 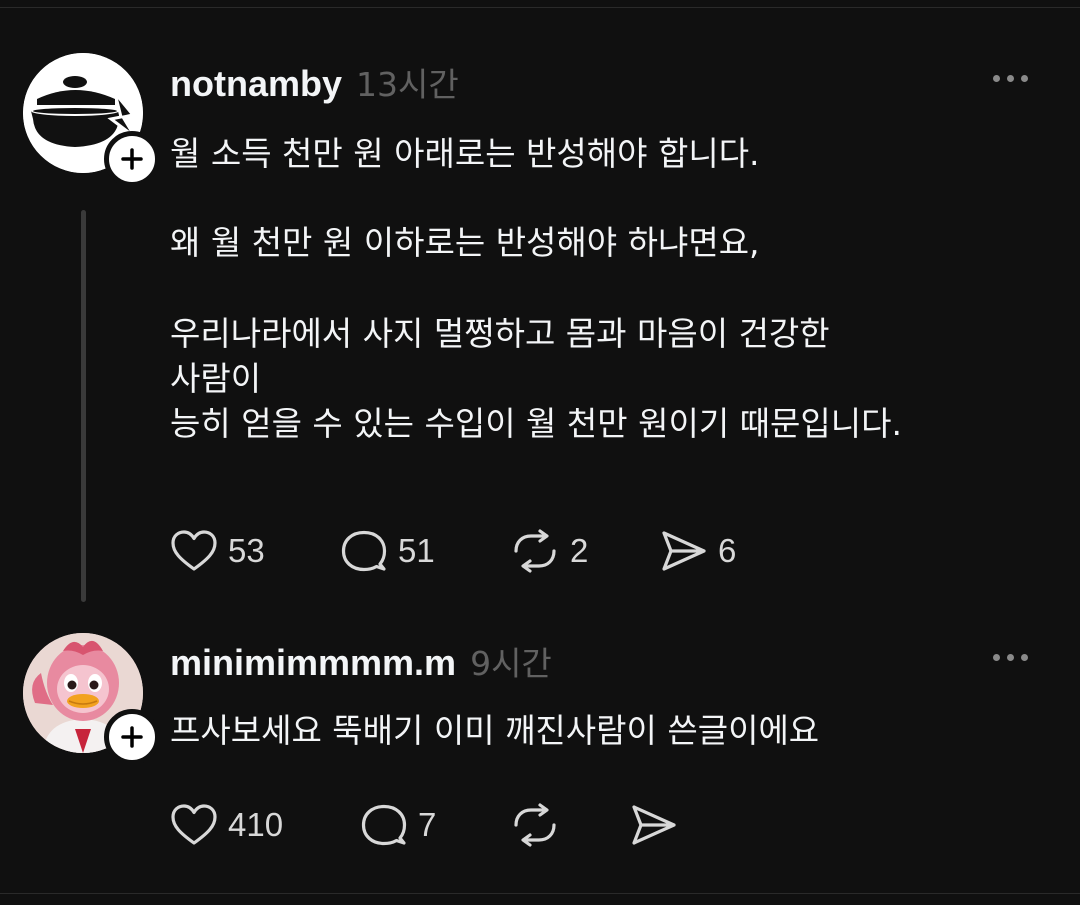 What do you see at coordinates (536, 423) in the screenshot?
I see `paragraph-line: 능히 얻을 수 있는 수입이 월 천만 원이기 때문입니다.` at bounding box center [536, 423].